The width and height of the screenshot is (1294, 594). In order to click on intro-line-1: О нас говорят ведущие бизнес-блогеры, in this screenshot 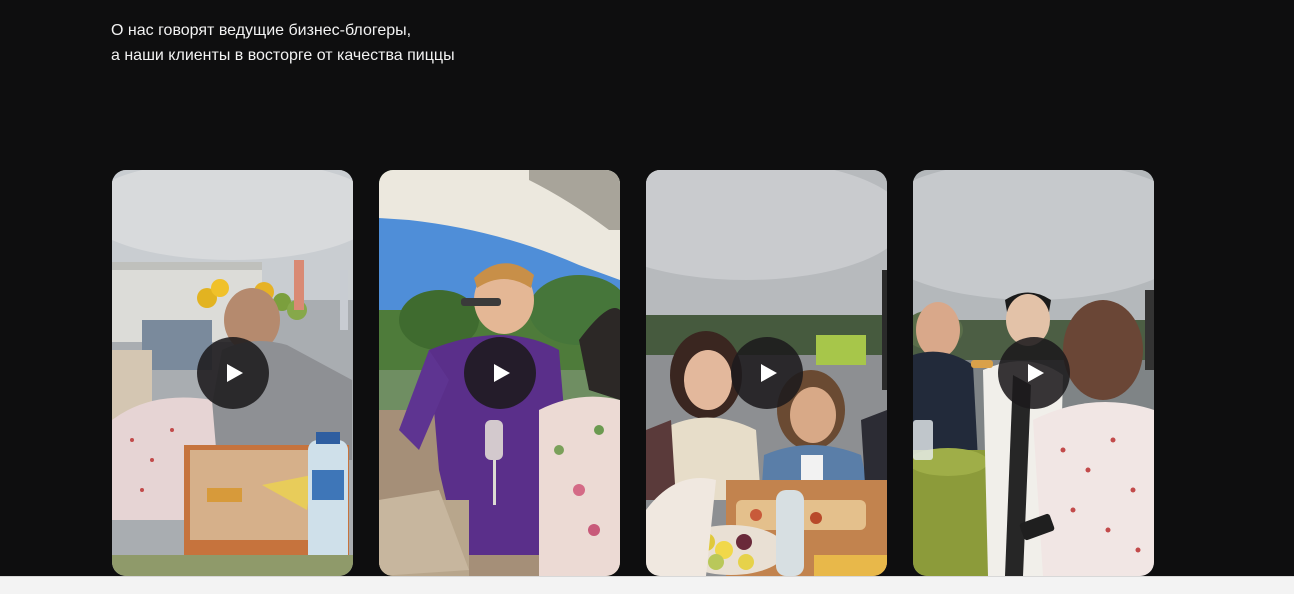, I will do `click(261, 30)`.